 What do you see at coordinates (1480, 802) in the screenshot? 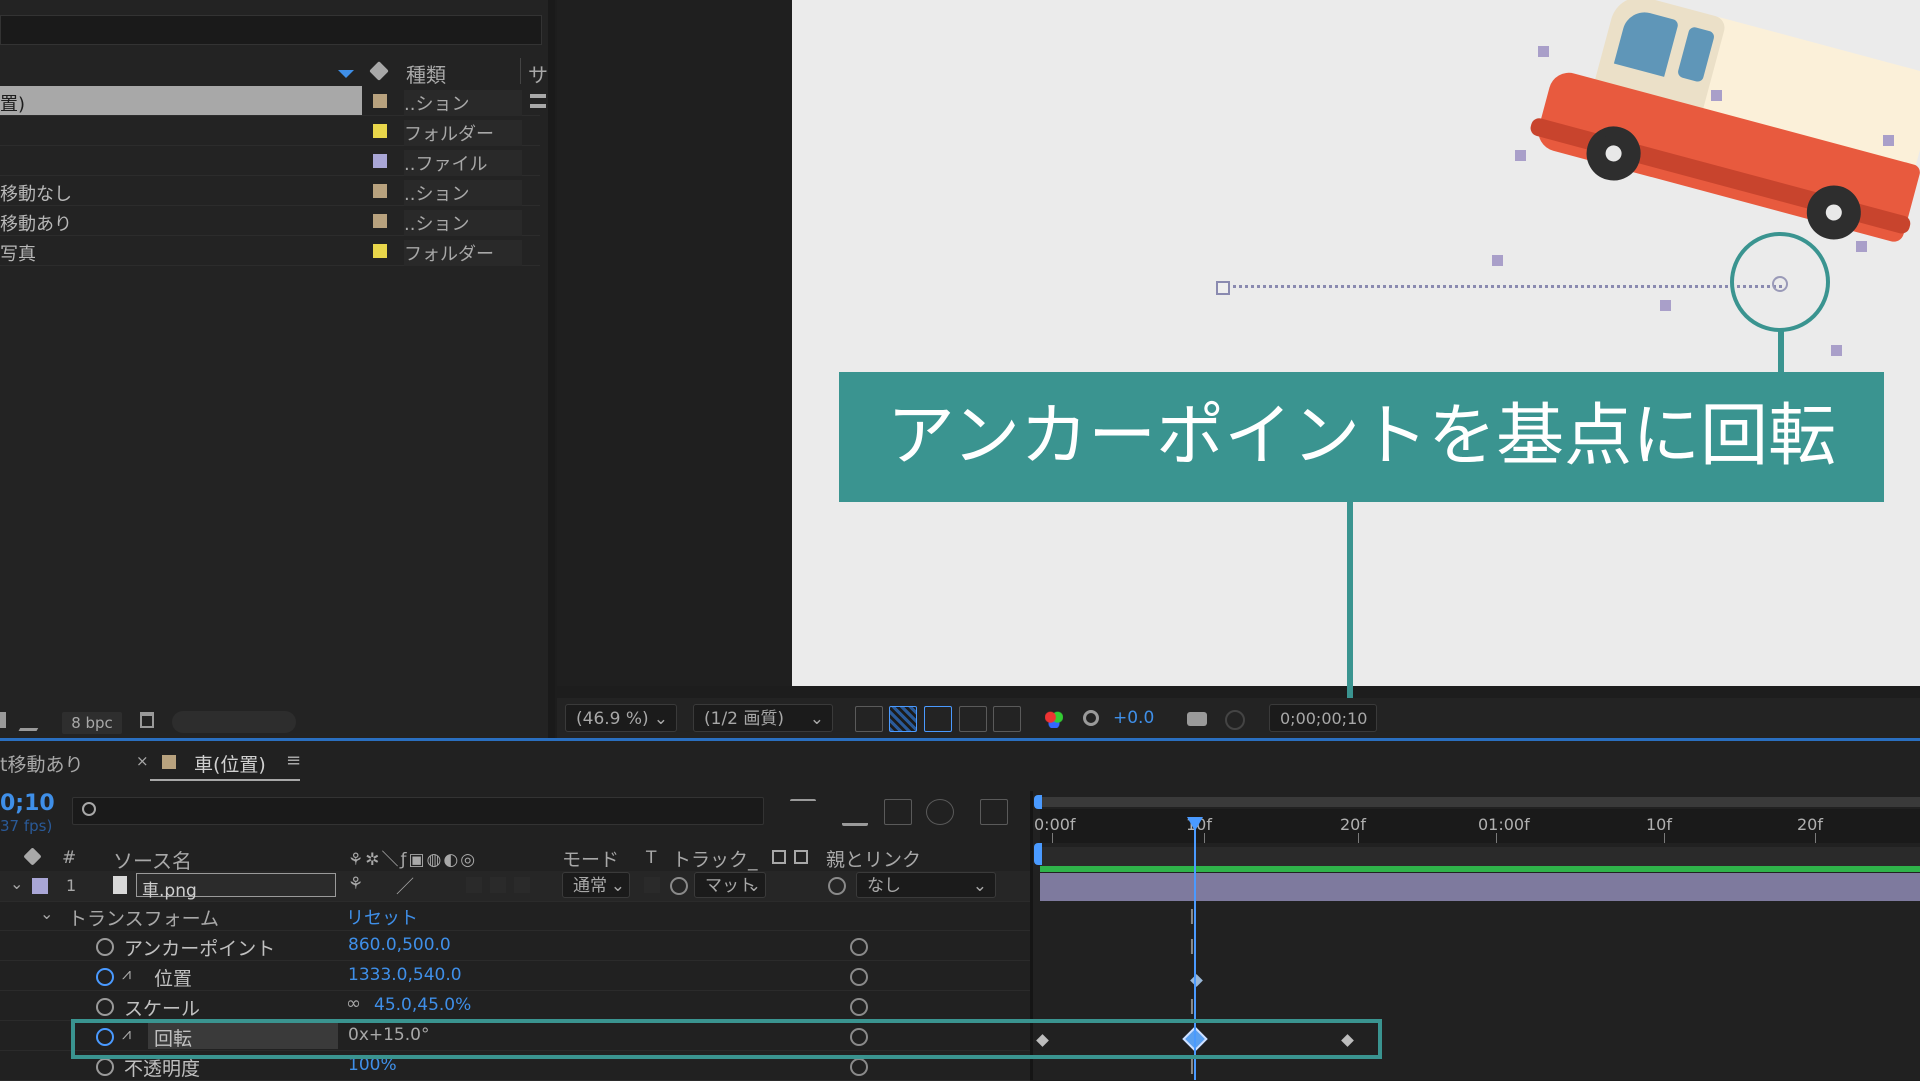
I see `work-area-bar` at bounding box center [1480, 802].